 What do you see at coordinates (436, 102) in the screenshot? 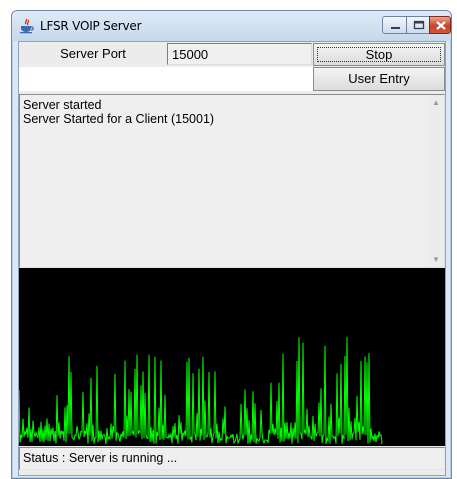
I see `scroll-up-arrow-icon: ▲` at bounding box center [436, 102].